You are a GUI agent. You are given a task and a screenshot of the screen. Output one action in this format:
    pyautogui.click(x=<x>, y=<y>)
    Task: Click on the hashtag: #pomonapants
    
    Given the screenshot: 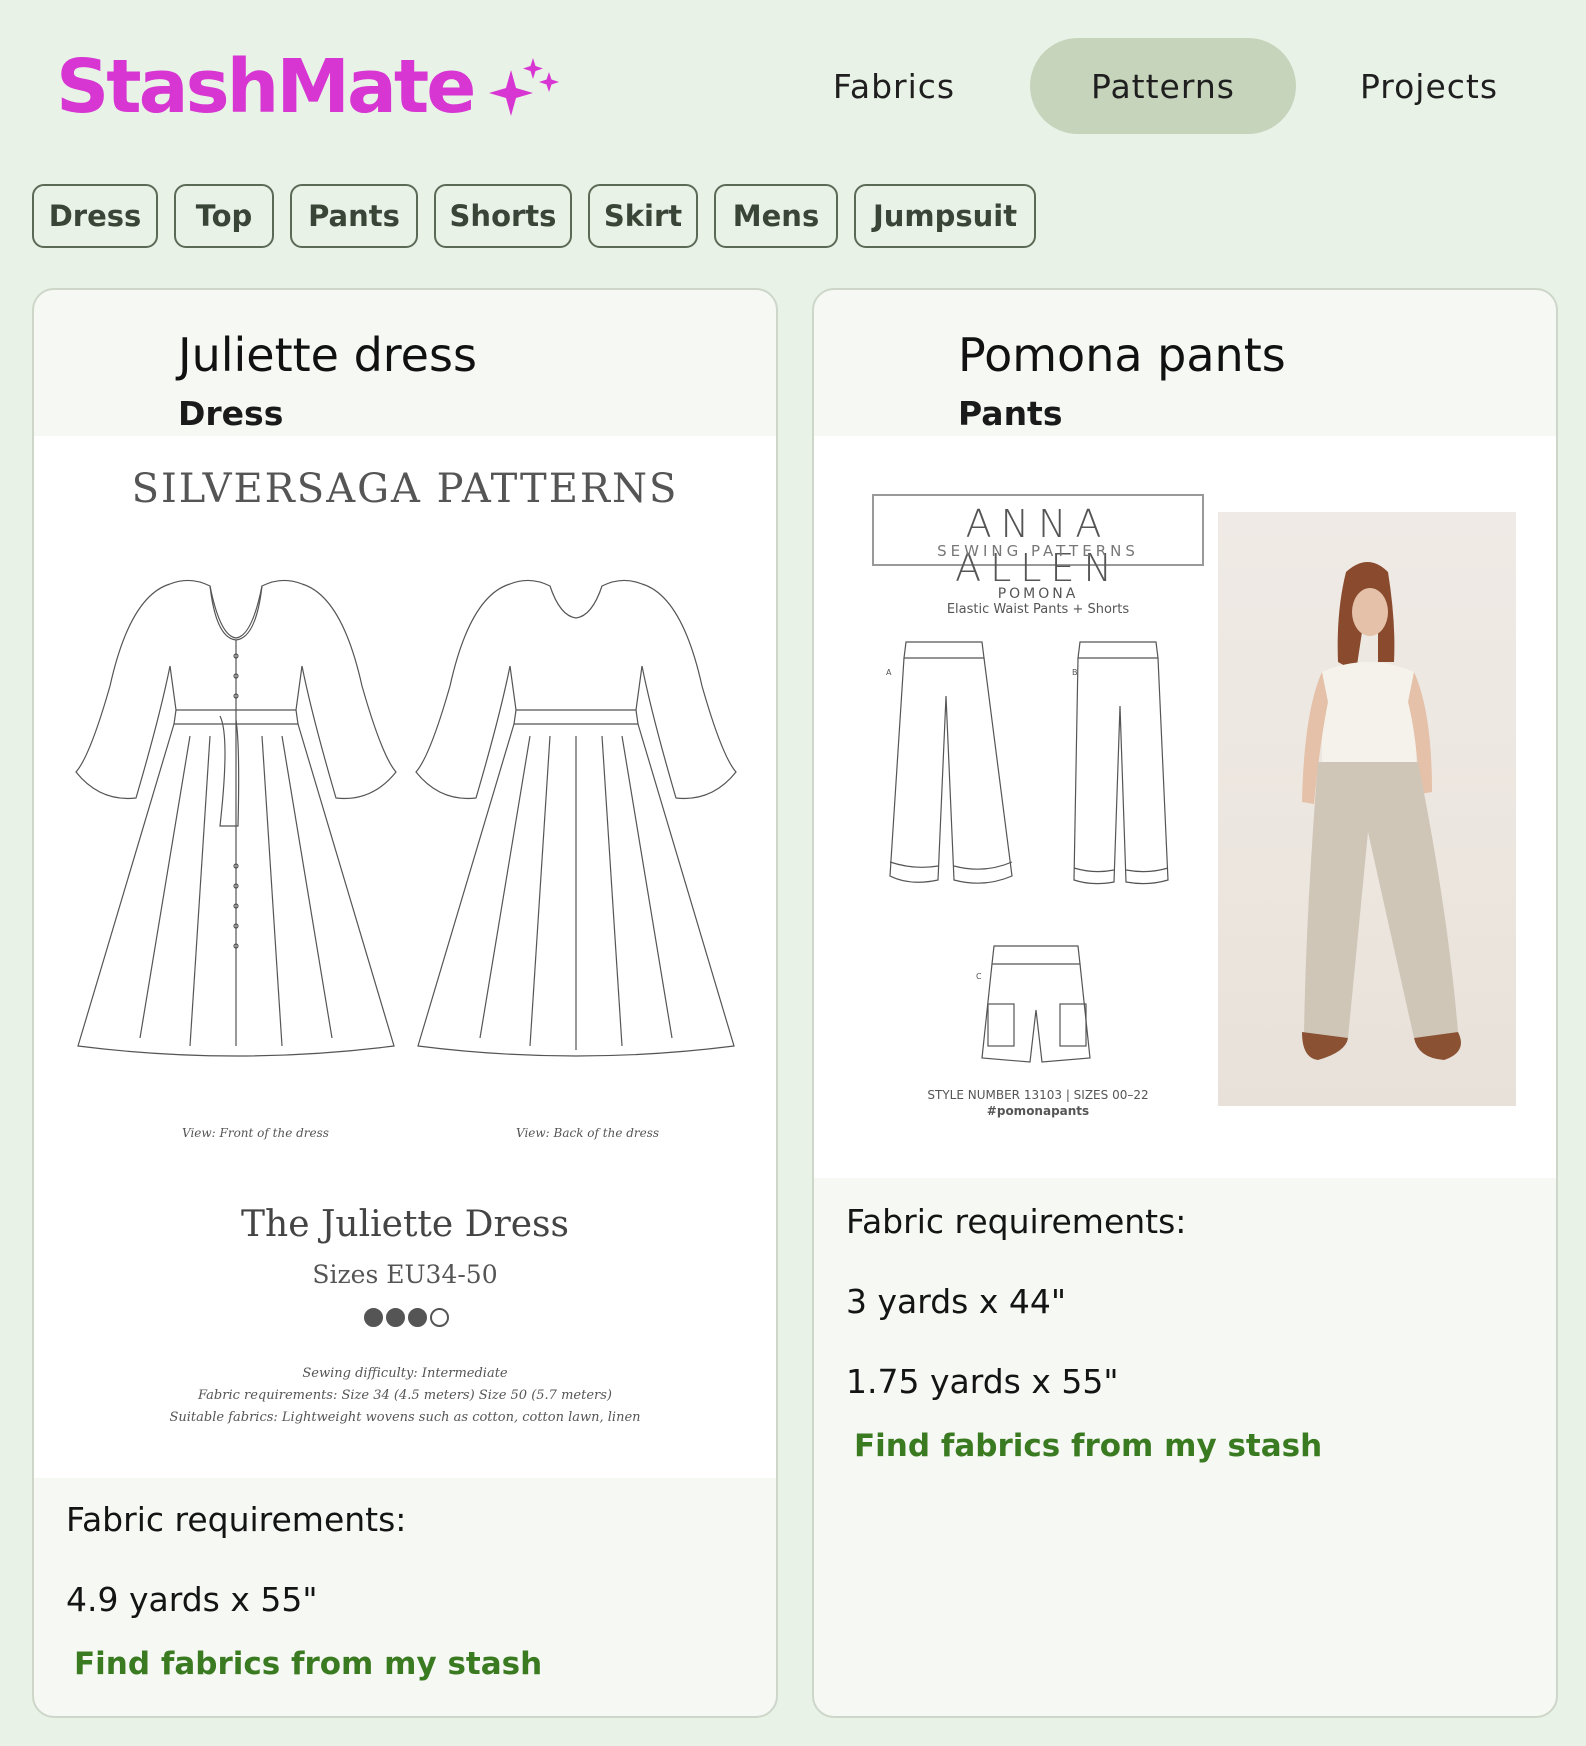 What is the action you would take?
    pyautogui.click(x=1038, y=1111)
    